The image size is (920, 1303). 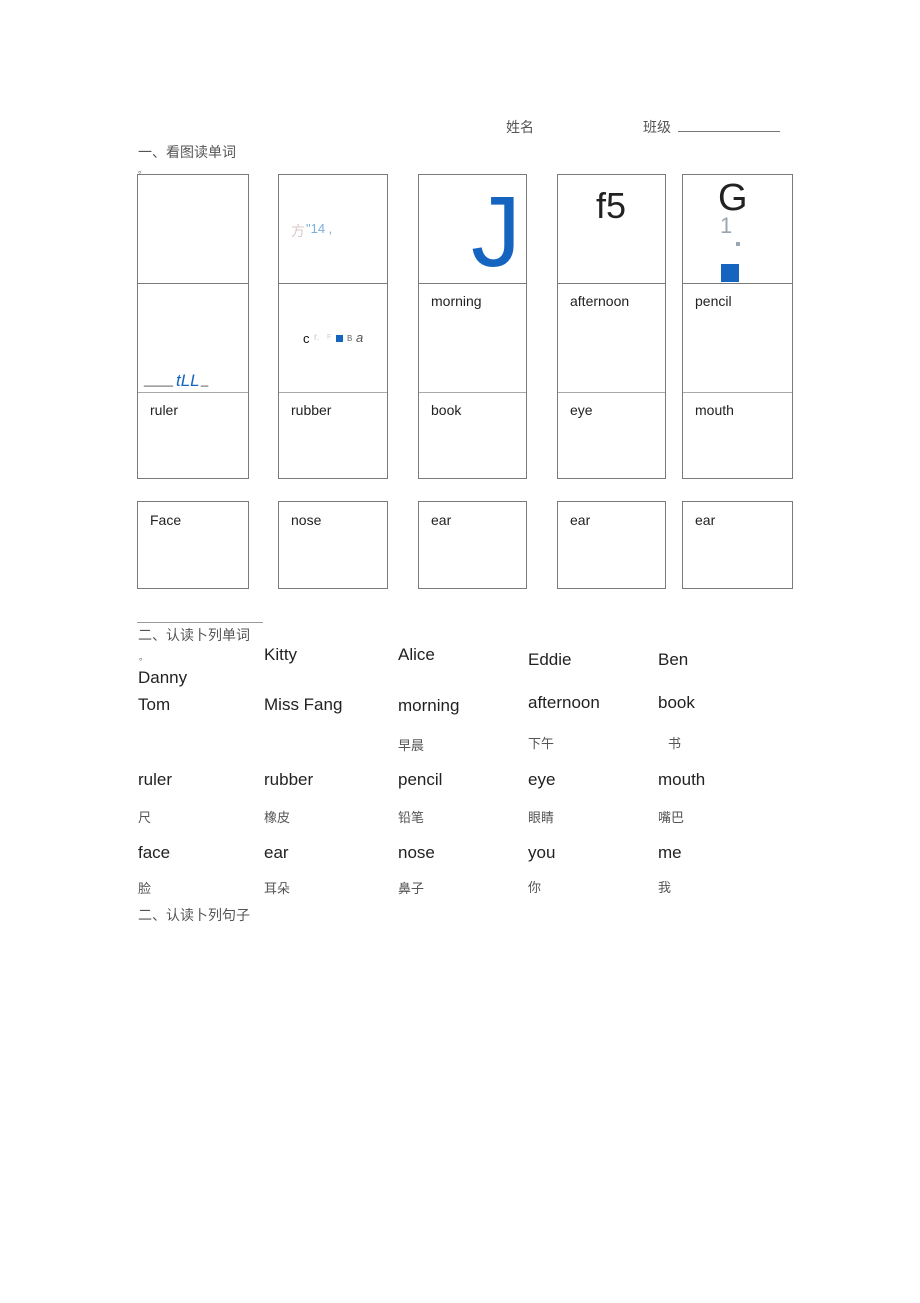 What do you see at coordinates (726, 225) in the screenshot?
I see `artifact-text: 1` at bounding box center [726, 225].